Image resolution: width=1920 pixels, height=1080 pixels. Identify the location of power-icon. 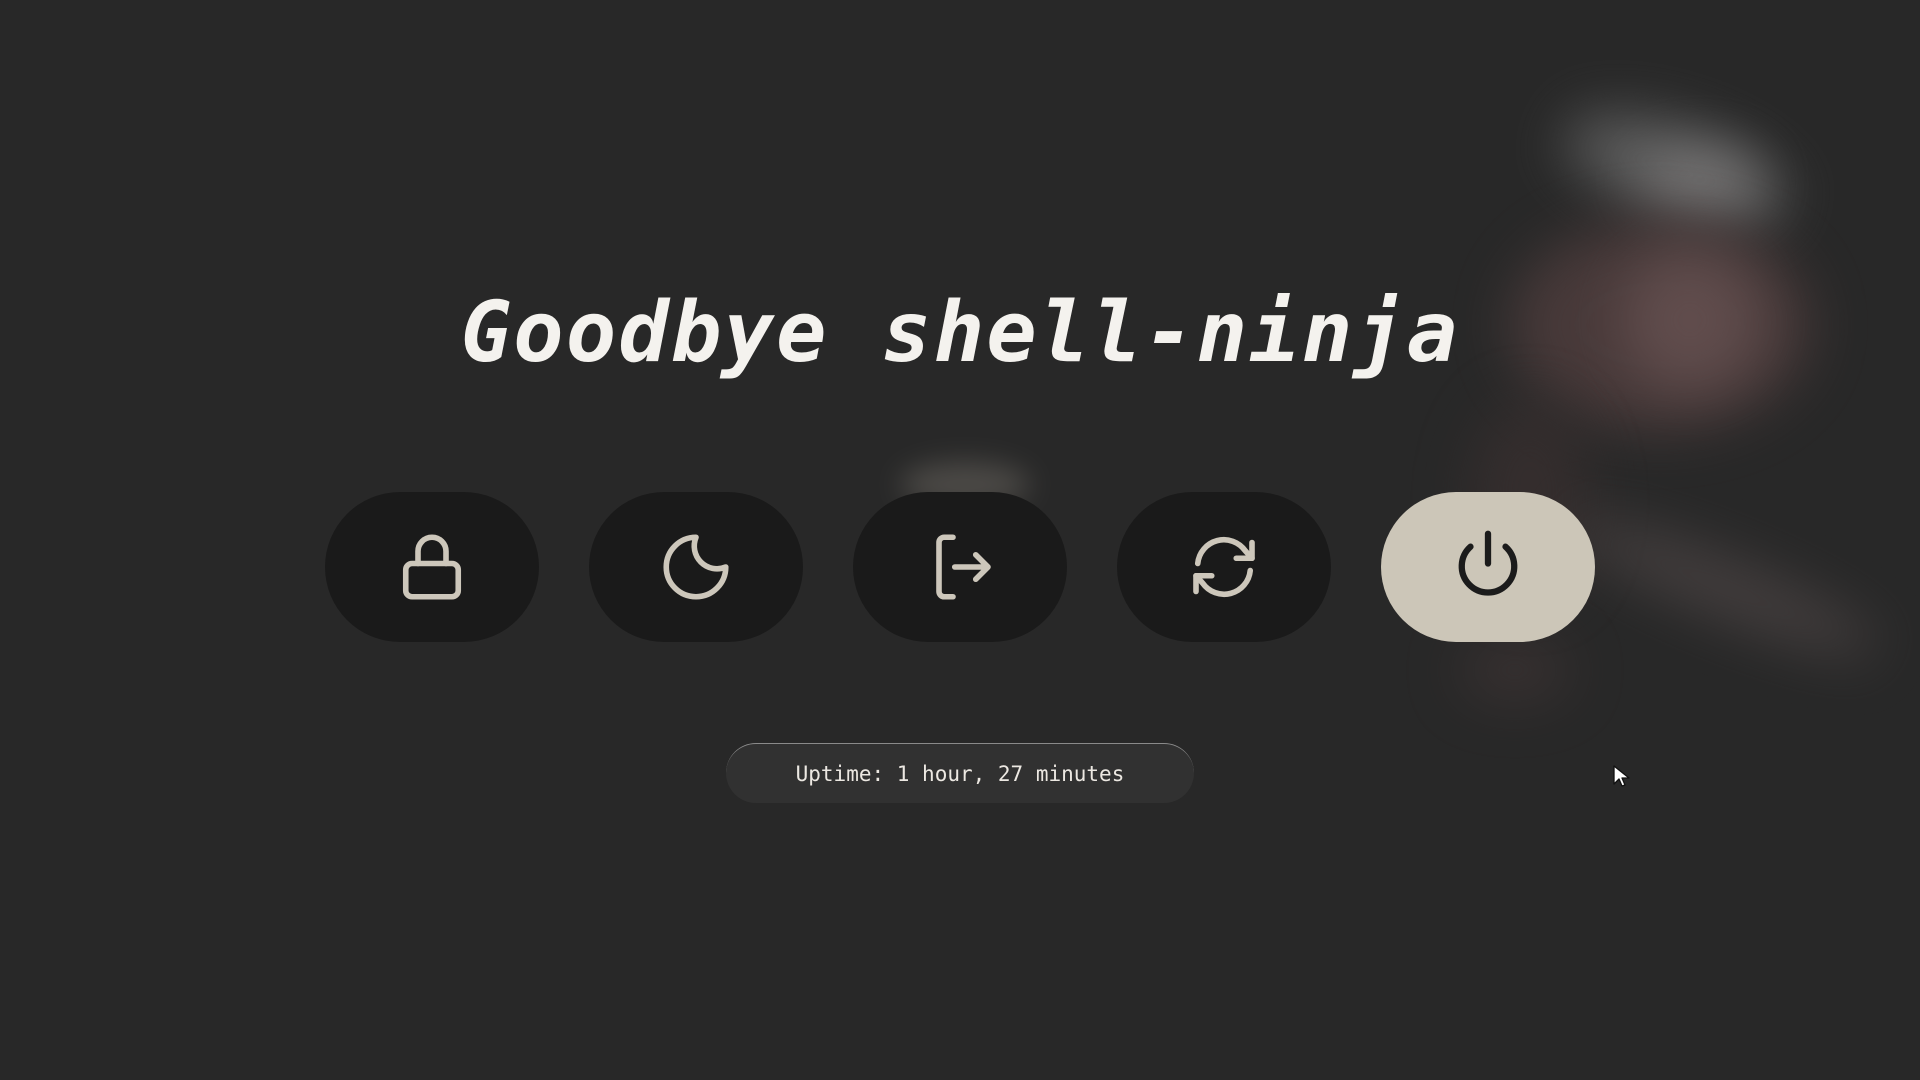
(1488, 563).